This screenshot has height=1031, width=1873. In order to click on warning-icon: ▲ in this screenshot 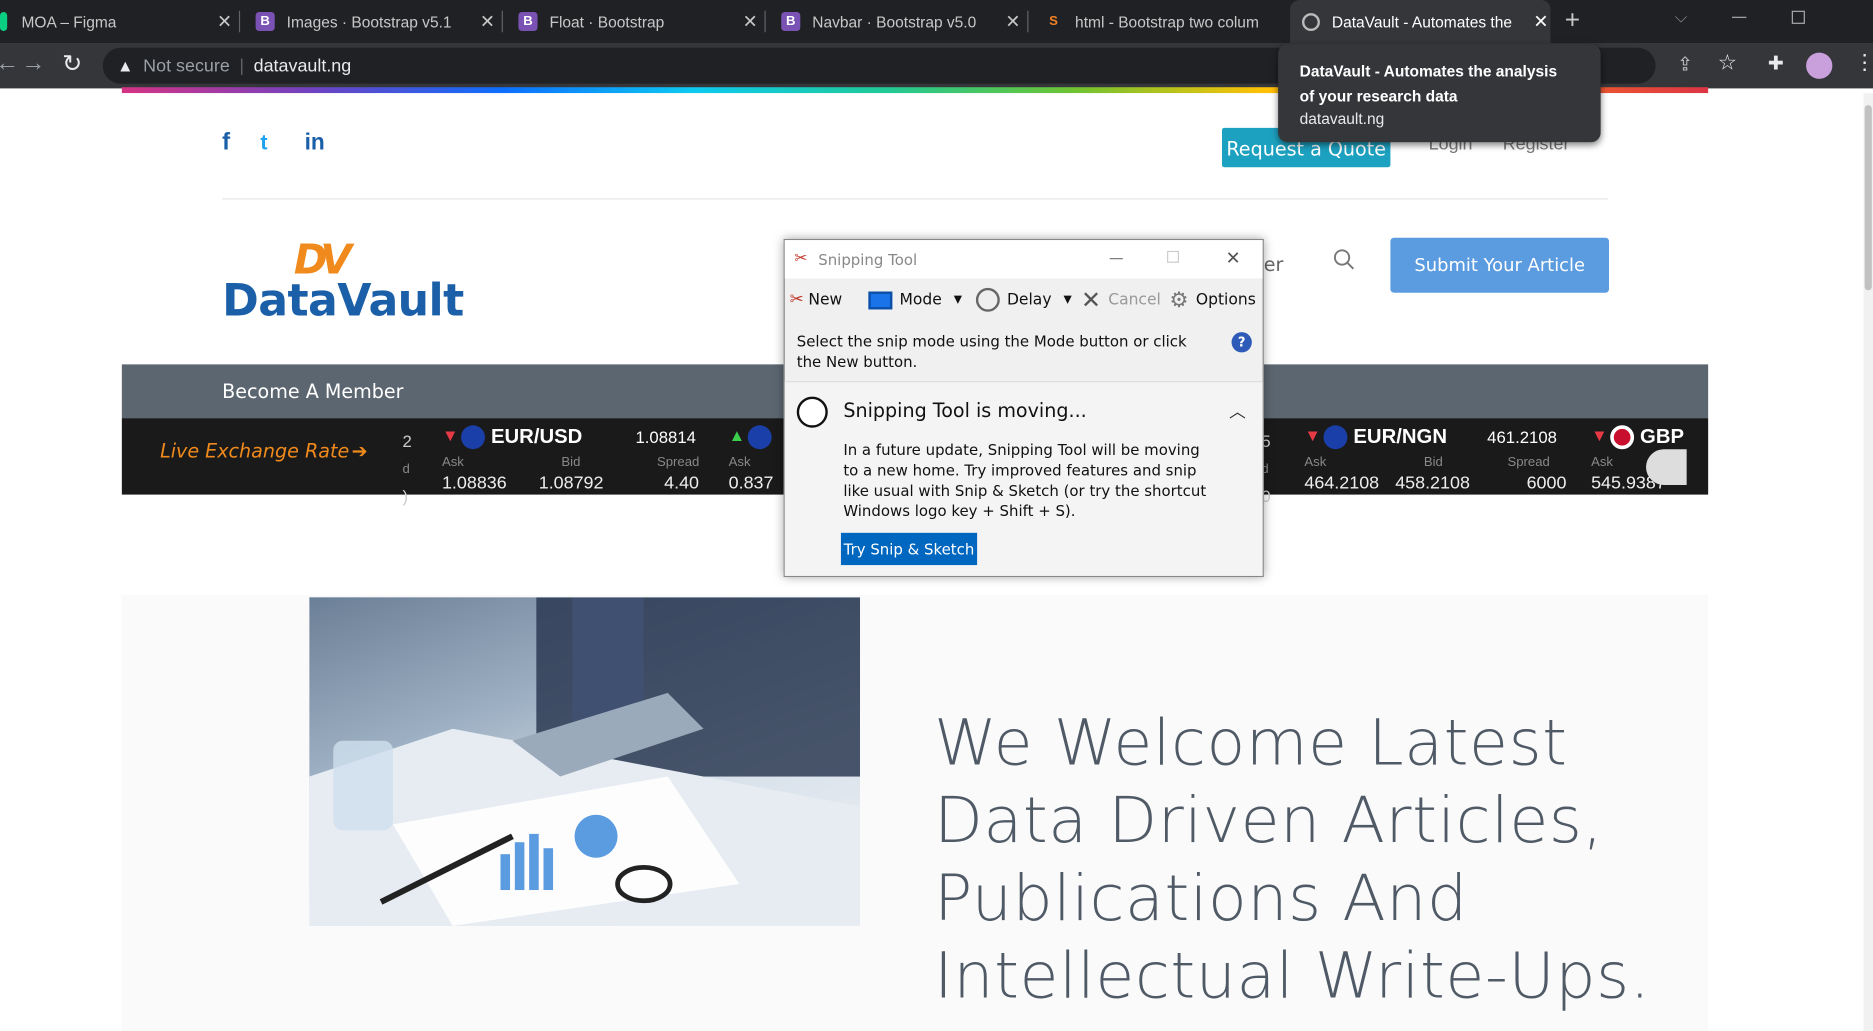, I will do `click(125, 65)`.